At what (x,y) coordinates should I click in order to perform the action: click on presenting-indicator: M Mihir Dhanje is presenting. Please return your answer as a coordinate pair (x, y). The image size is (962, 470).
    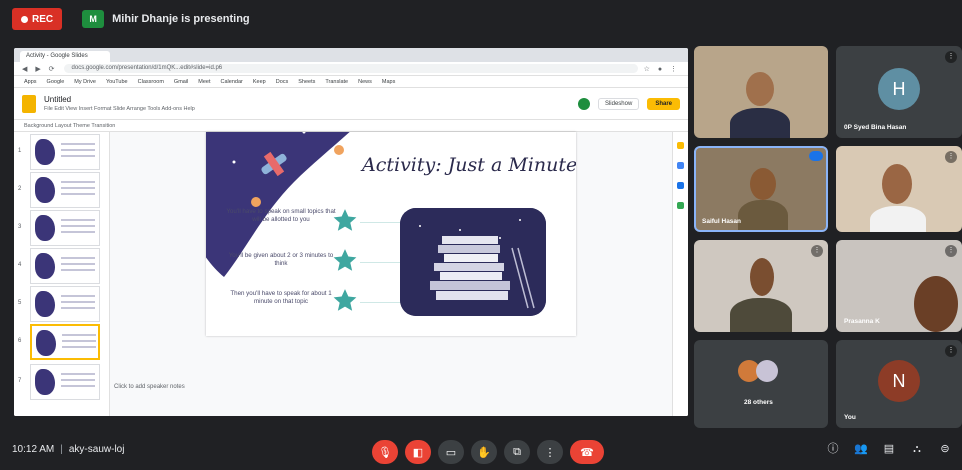
    Looking at the image, I should click on (166, 19).